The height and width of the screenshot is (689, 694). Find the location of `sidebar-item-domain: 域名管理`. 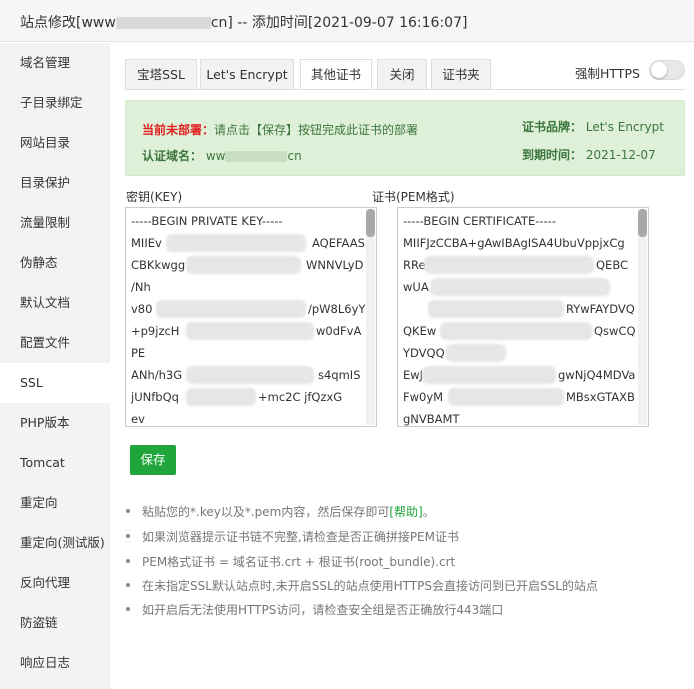

sidebar-item-domain: 域名管理 is located at coordinates (55, 63).